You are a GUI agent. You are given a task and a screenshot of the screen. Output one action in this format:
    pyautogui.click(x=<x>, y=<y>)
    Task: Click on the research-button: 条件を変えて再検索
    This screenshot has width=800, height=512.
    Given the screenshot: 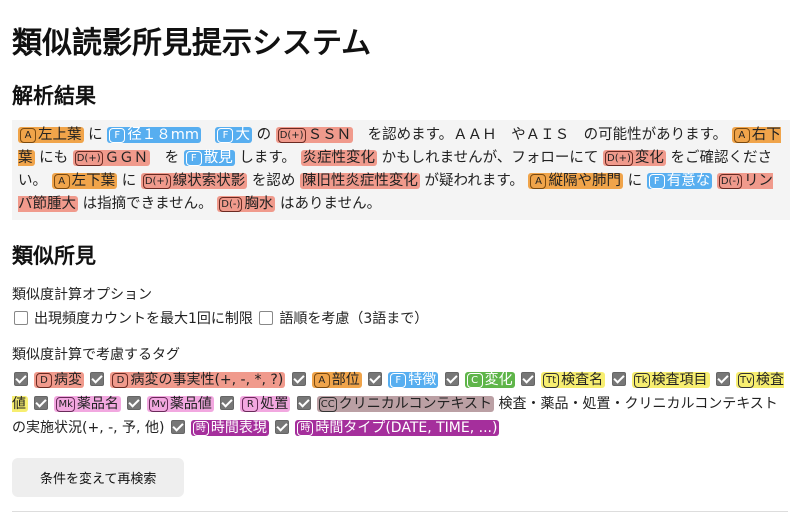 What is the action you would take?
    pyautogui.click(x=98, y=477)
    